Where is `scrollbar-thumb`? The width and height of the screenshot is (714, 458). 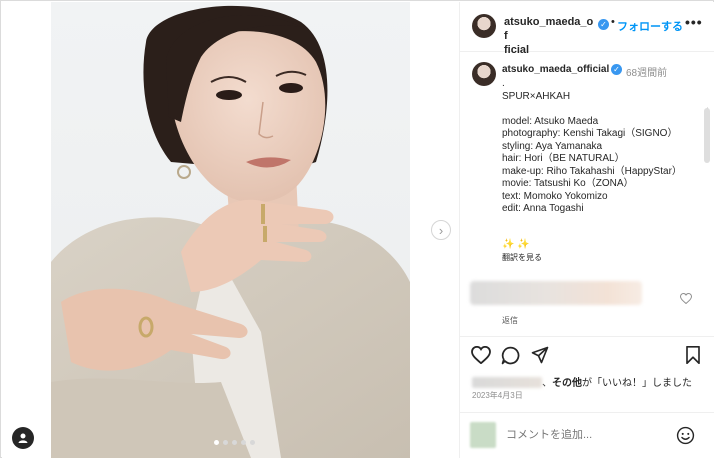 scrollbar-thumb is located at coordinates (707, 135).